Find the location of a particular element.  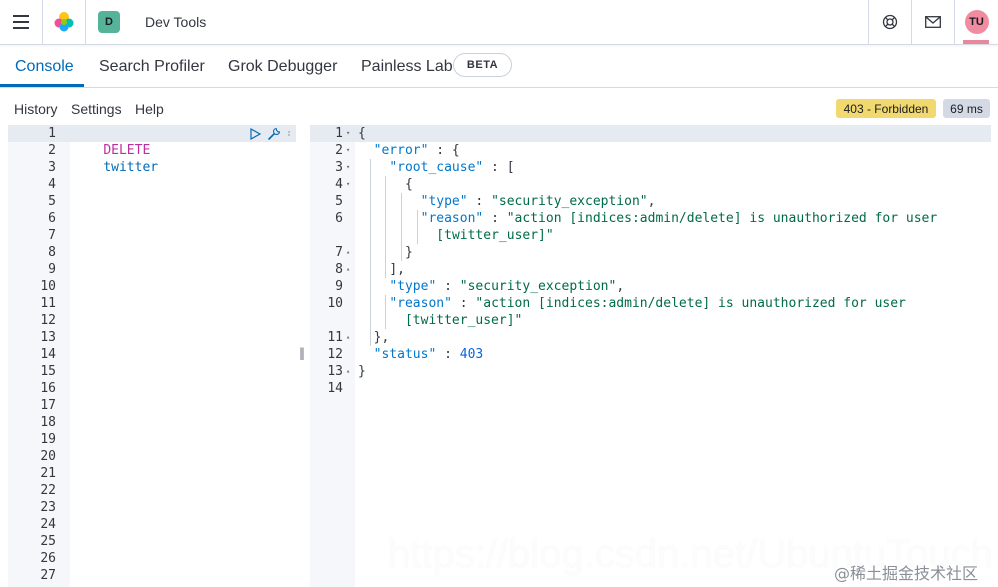

line-number: 8 is located at coordinates (339, 269).